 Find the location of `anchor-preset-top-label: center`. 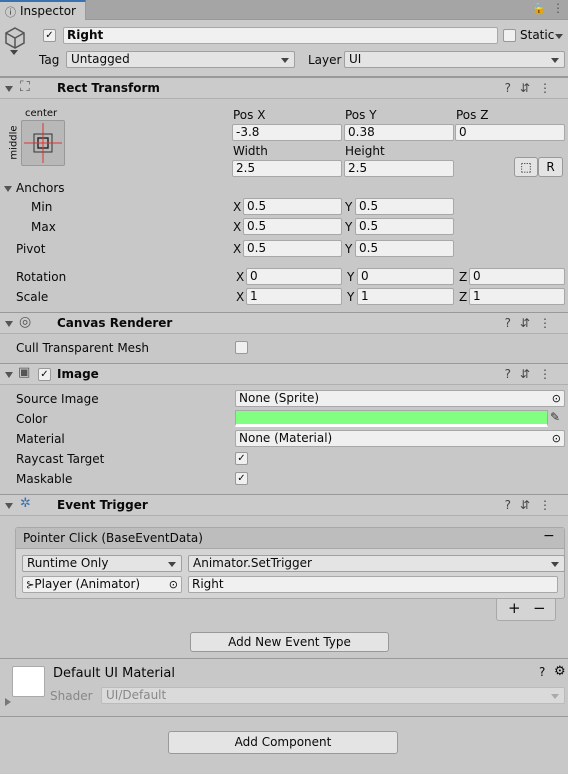

anchor-preset-top-label: center is located at coordinates (41, 113).